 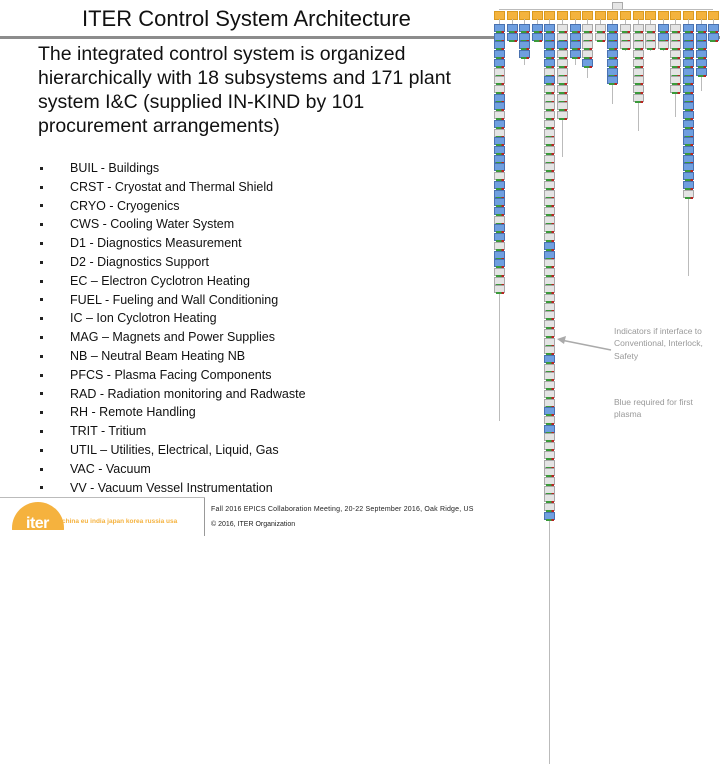 I want to click on subsystem-label: RH - Remote Handling, so click(x=133, y=412).